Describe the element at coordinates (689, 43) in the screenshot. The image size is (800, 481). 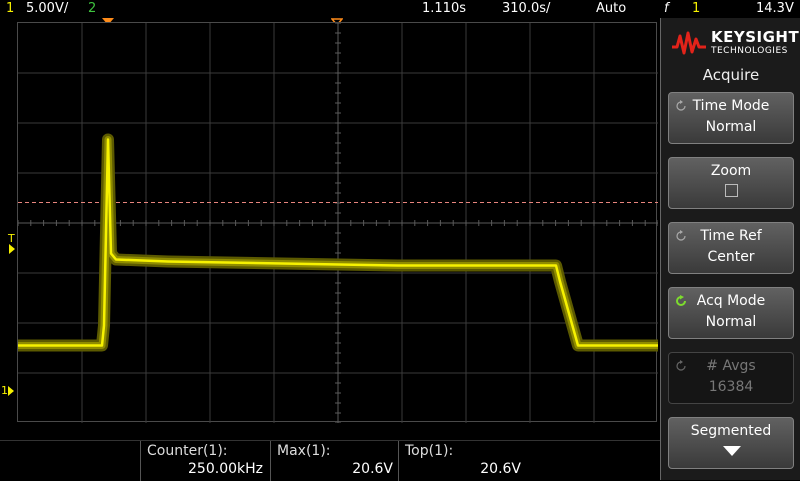
I see `keysight-wave-icon` at that location.